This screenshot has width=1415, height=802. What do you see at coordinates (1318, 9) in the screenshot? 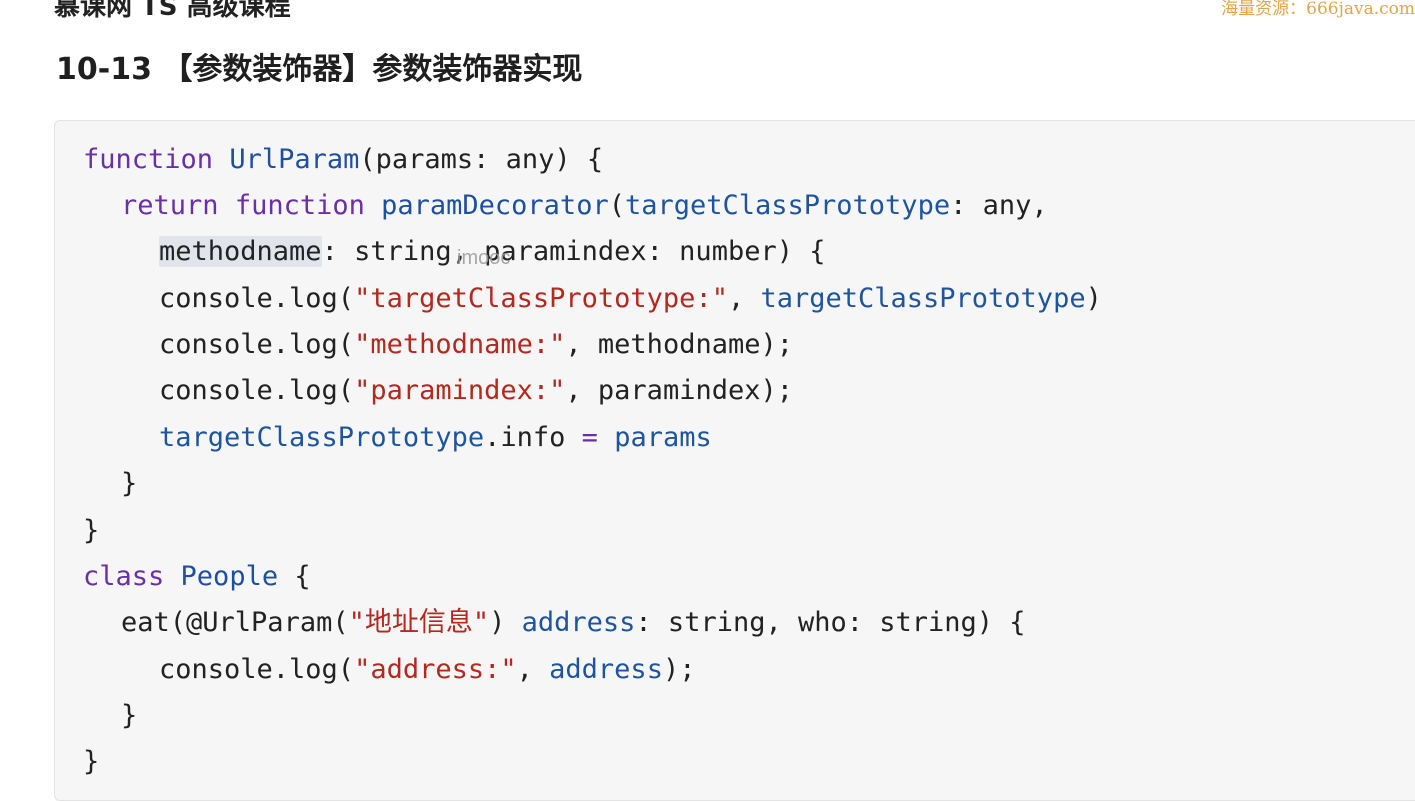
I see `site-watermark: 海量资源：666java.com` at bounding box center [1318, 9].